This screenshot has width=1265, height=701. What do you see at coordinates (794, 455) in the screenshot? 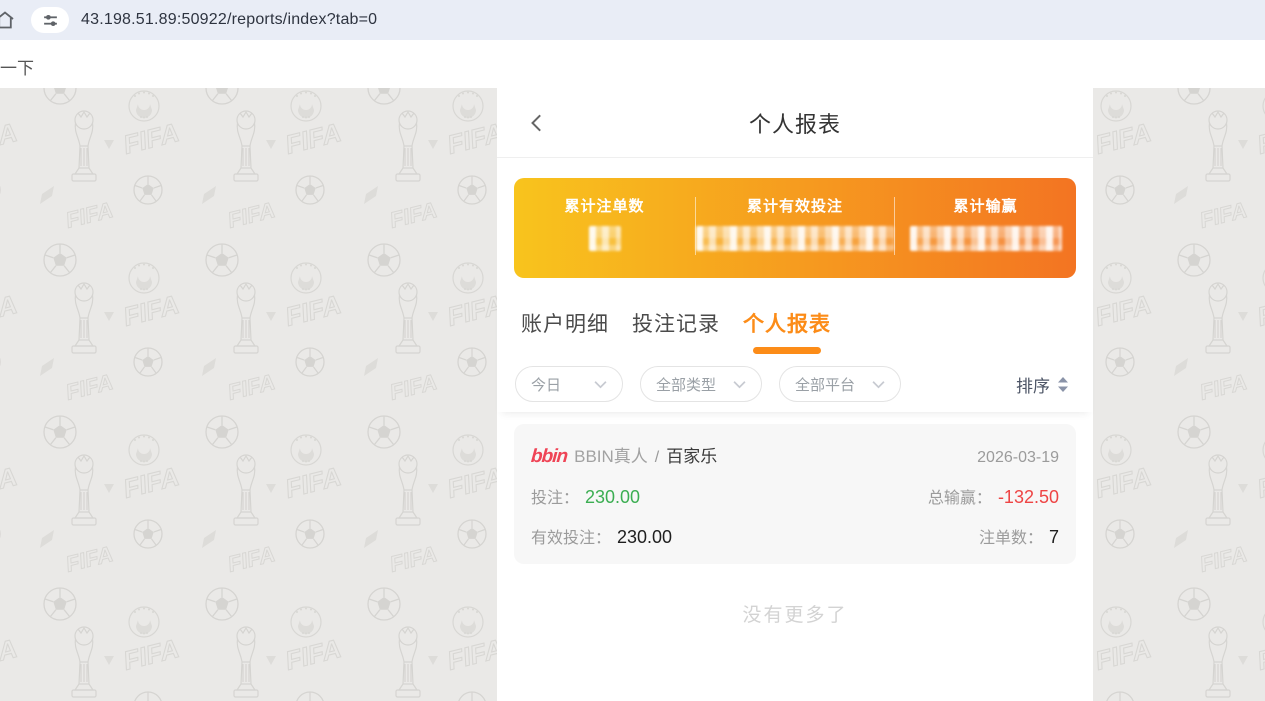
I see `record-header-row: bbin BBIN真人 / 百家乐 2026-03-19` at bounding box center [794, 455].